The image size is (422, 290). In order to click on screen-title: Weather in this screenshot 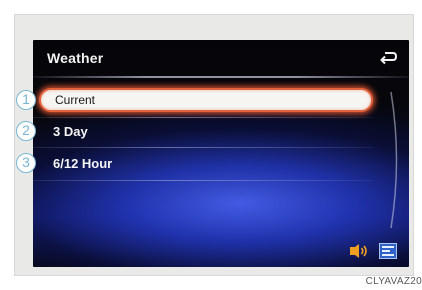, I will do `click(75, 58)`.